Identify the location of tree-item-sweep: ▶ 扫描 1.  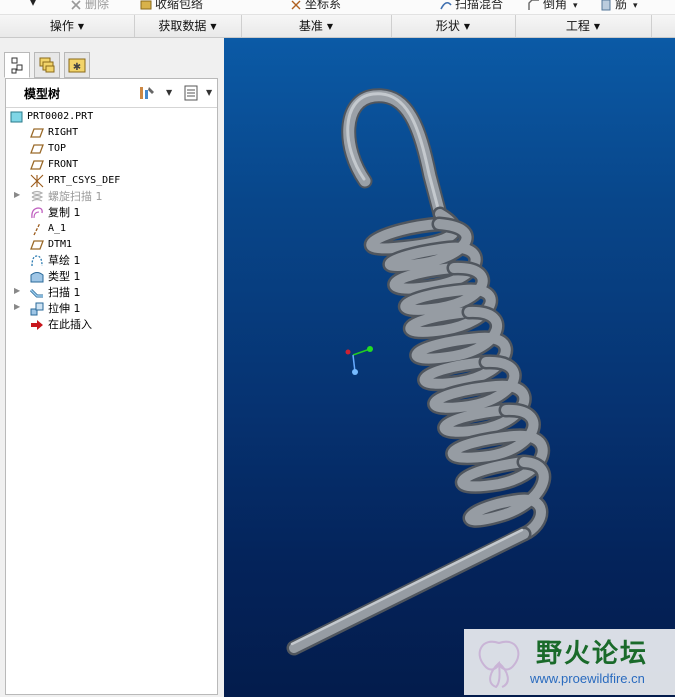
(111, 293).